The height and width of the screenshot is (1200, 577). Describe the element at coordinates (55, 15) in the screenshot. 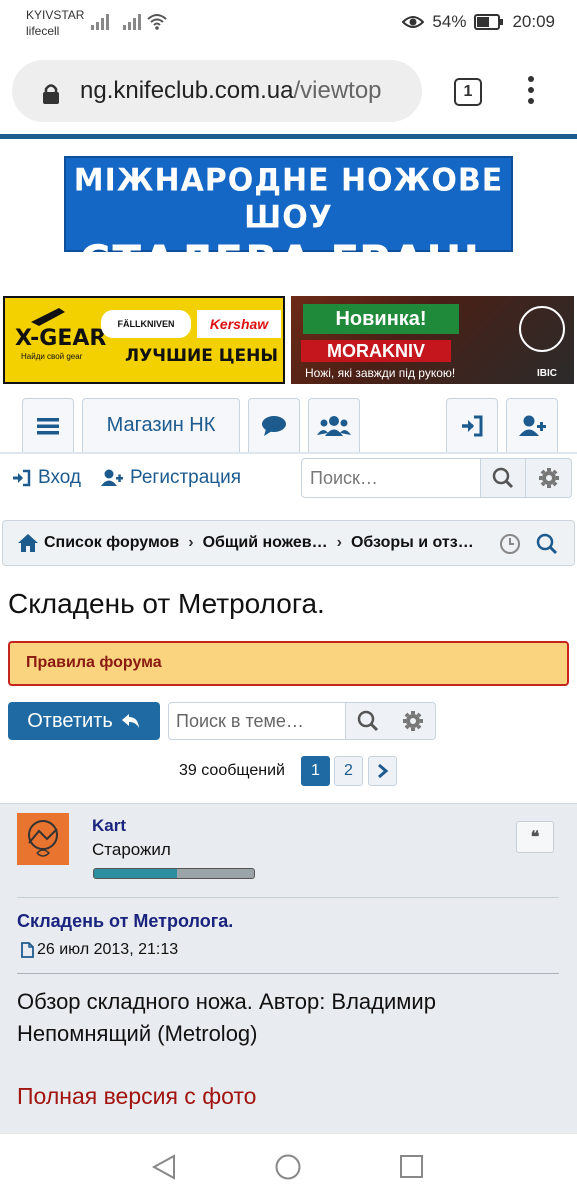

I see `carrier-primary: KYIVSTAR` at that location.